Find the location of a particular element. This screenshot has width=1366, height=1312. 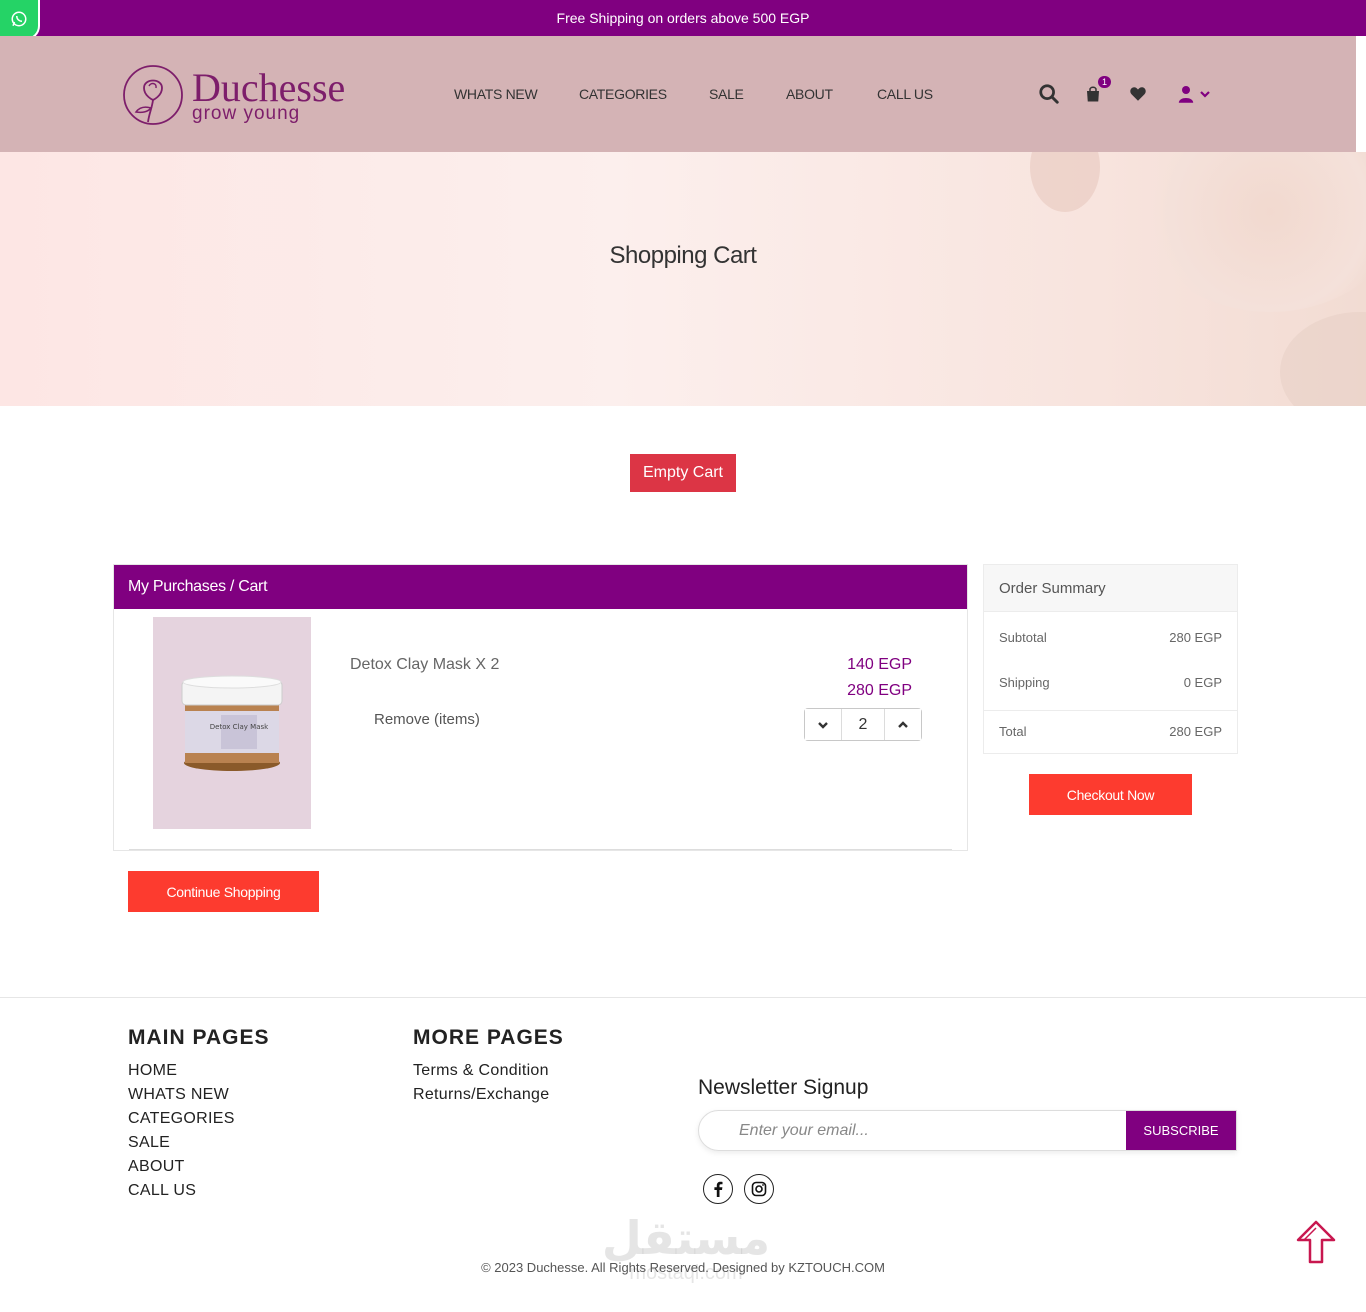

heart-icon is located at coordinates (1138, 94).